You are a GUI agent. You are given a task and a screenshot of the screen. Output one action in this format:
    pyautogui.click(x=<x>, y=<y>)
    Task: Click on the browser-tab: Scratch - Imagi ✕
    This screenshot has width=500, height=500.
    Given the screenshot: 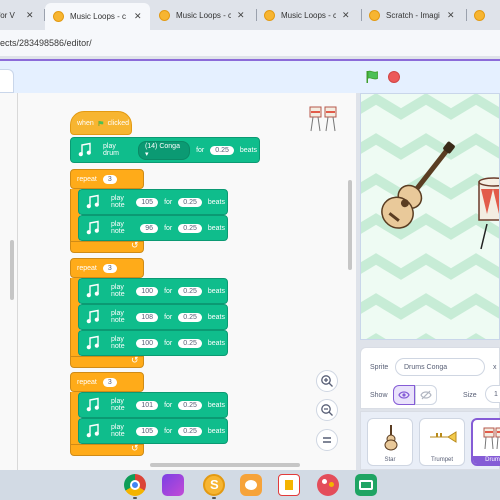 What is the action you would take?
    pyautogui.click(x=415, y=15)
    